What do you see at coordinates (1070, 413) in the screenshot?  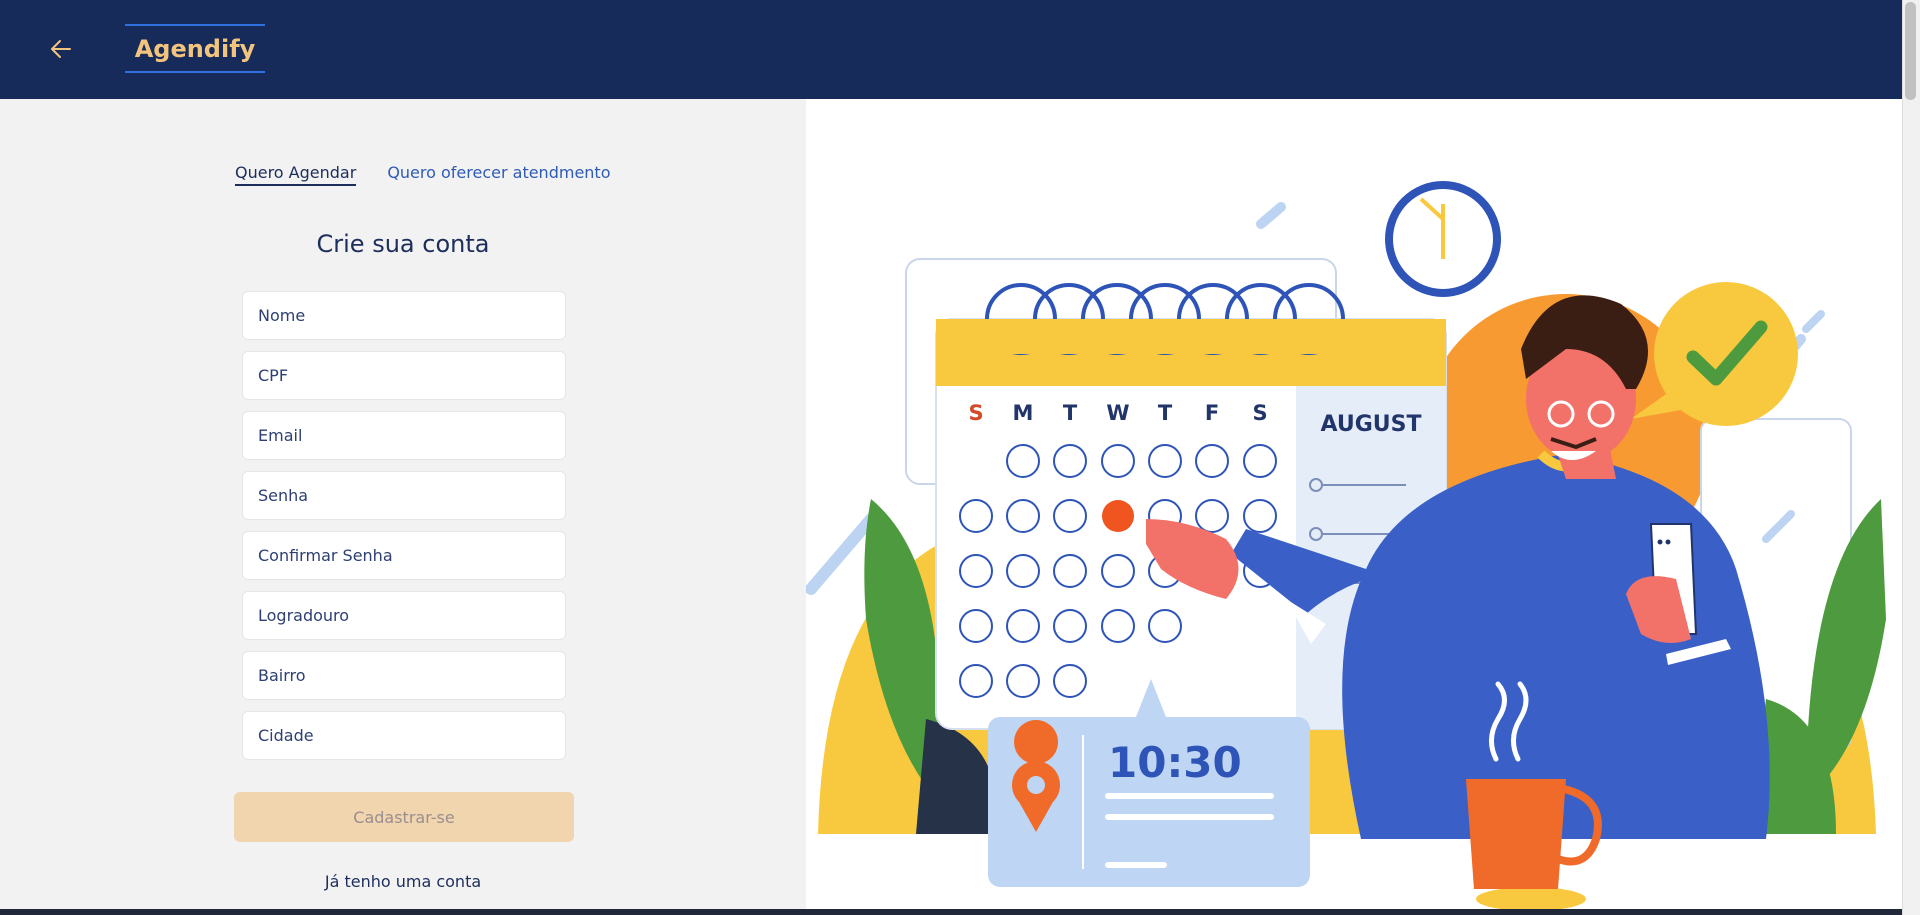 I see `weekday-tuesday: T` at bounding box center [1070, 413].